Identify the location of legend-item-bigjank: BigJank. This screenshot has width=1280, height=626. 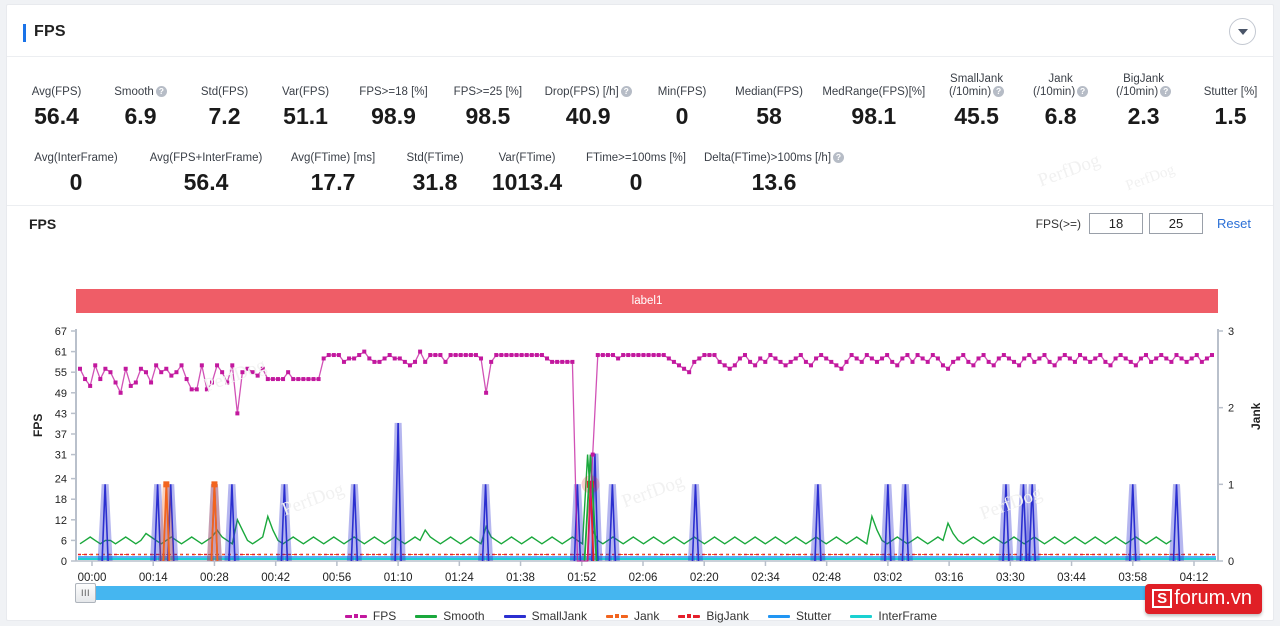
(713, 616).